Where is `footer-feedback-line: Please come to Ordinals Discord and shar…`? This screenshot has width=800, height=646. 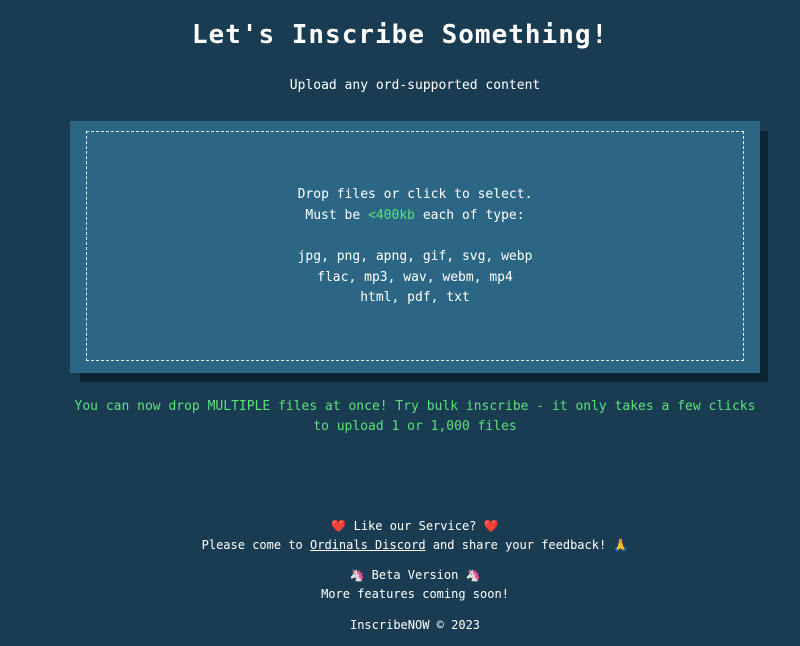 footer-feedback-line: Please come to Ordinals Discord and shar… is located at coordinates (400, 545).